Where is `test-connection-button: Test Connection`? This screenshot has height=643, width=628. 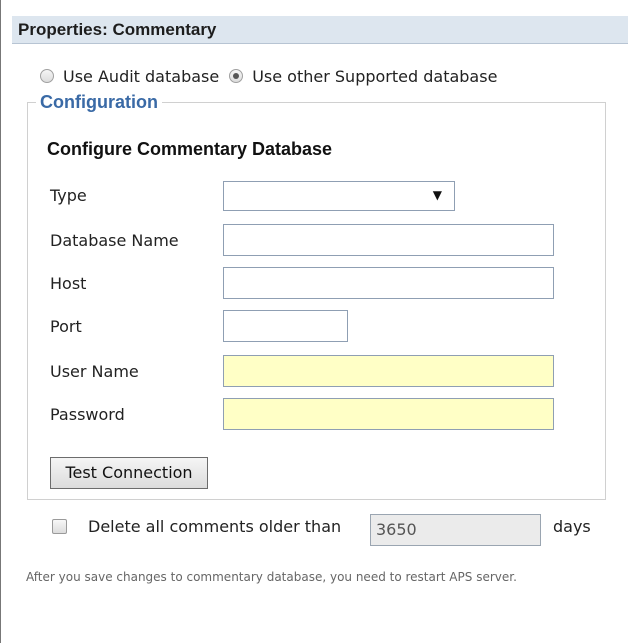 test-connection-button: Test Connection is located at coordinates (129, 473).